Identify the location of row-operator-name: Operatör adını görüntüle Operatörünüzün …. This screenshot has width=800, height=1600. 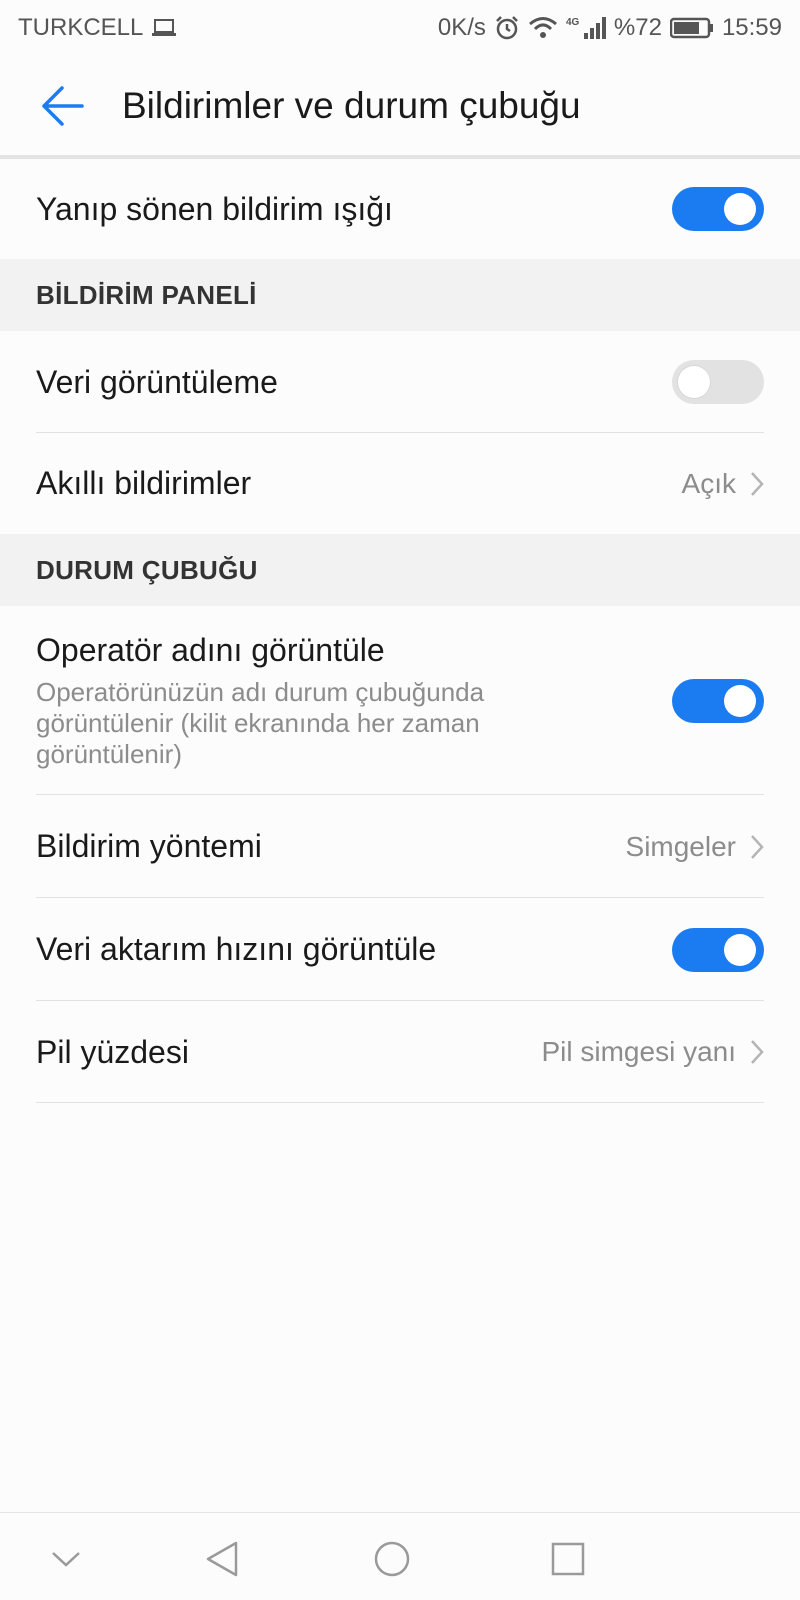
(400, 700).